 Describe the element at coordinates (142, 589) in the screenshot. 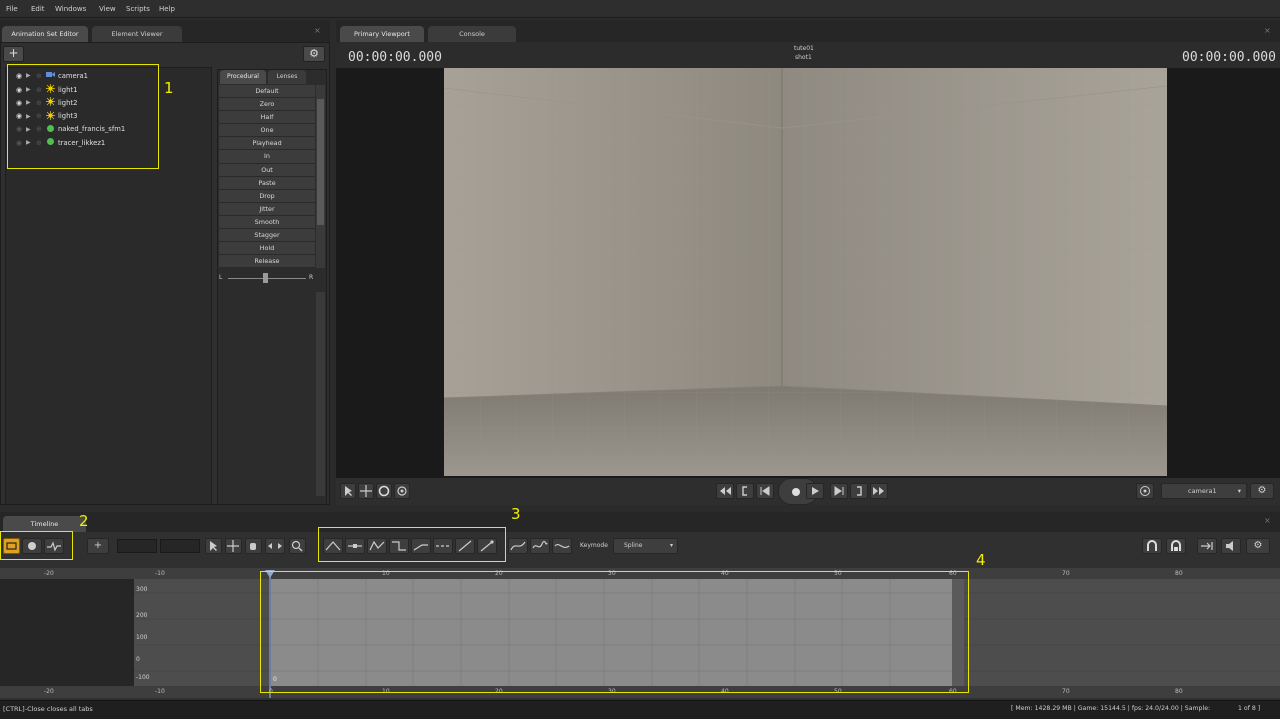

I see `y-label: 300` at that location.